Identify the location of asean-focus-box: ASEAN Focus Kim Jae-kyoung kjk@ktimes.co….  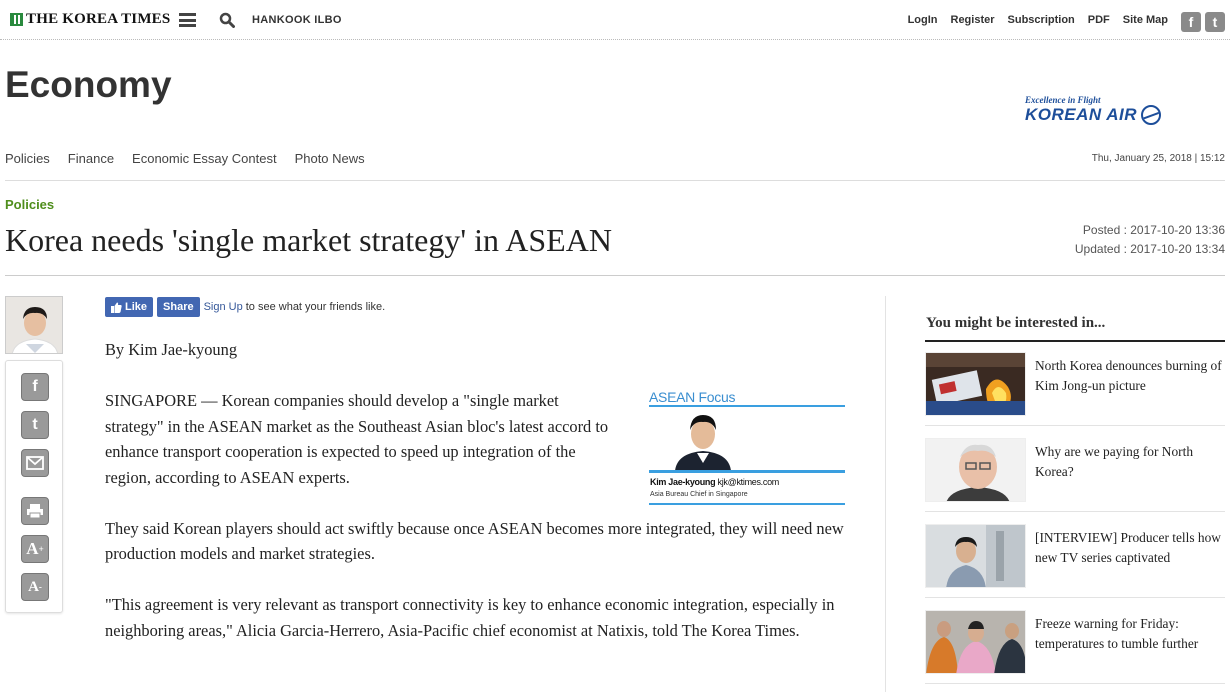
(747, 447).